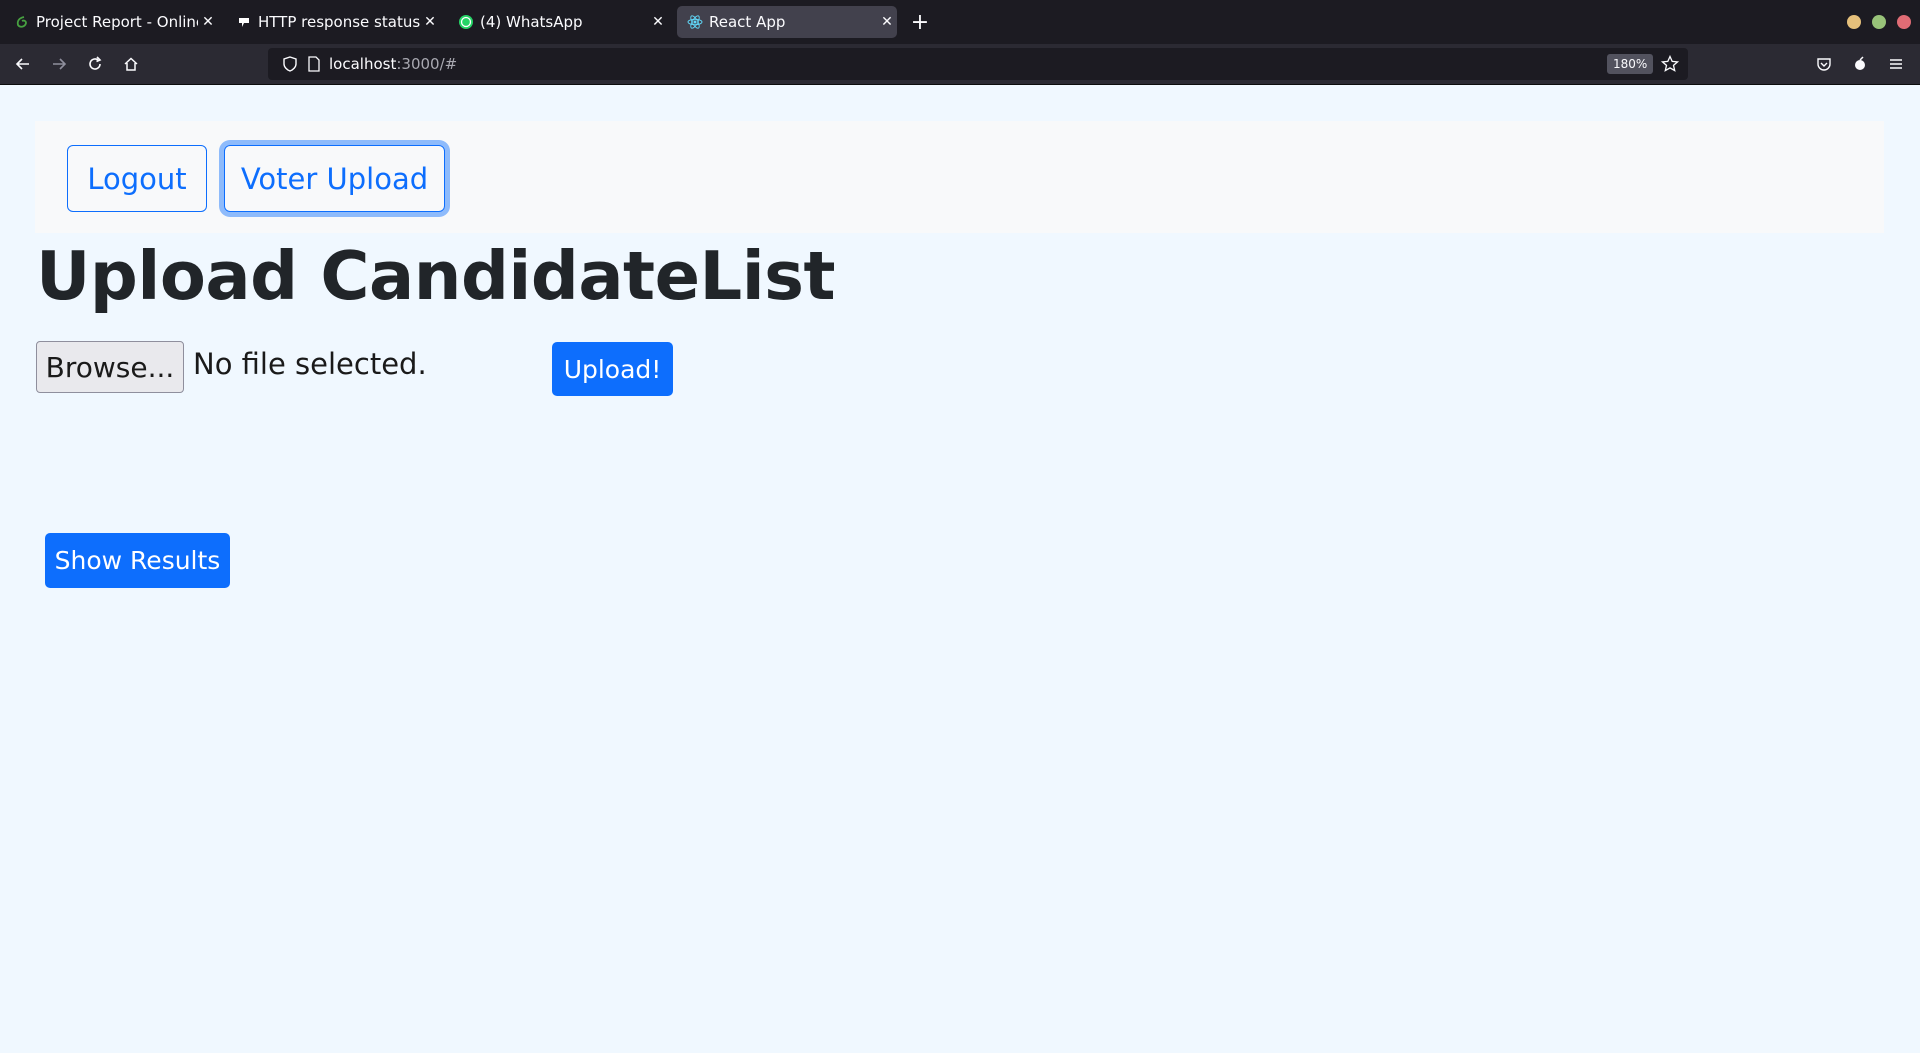  What do you see at coordinates (1896, 64) in the screenshot?
I see `menu-hamburger-icon` at bounding box center [1896, 64].